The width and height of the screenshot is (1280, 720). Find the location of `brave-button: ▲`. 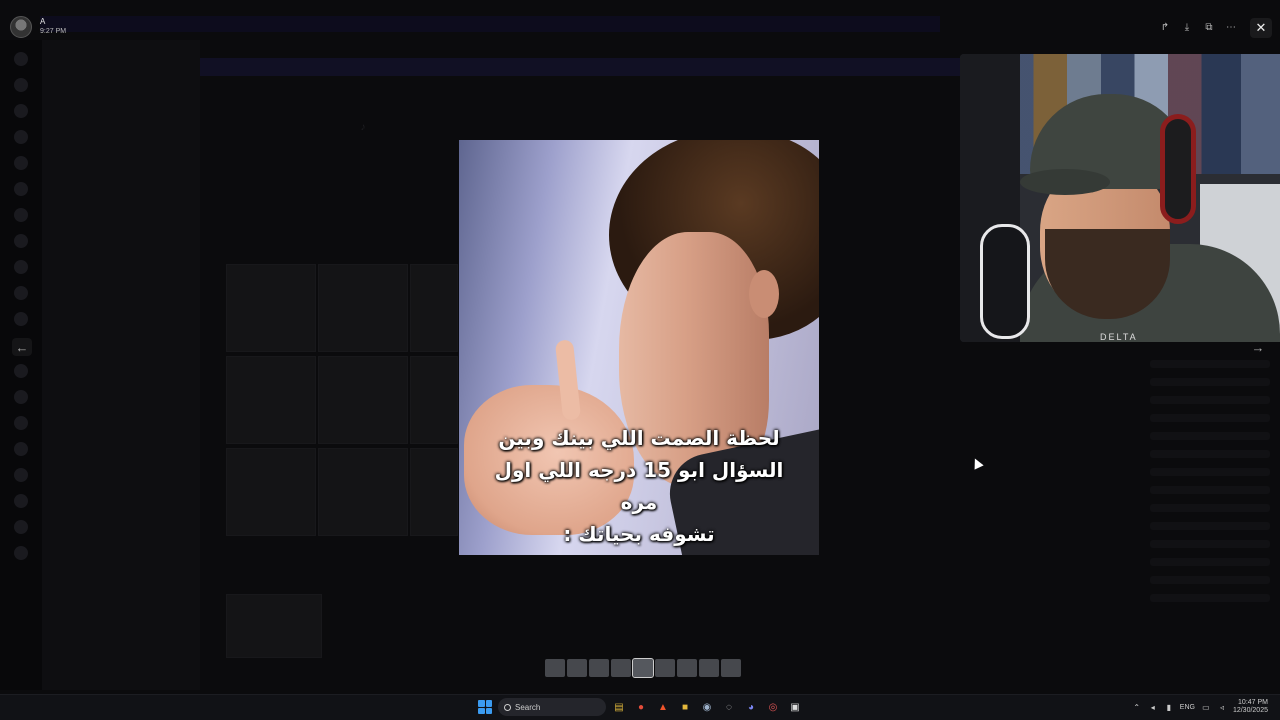

brave-button: ▲ is located at coordinates (663, 707).